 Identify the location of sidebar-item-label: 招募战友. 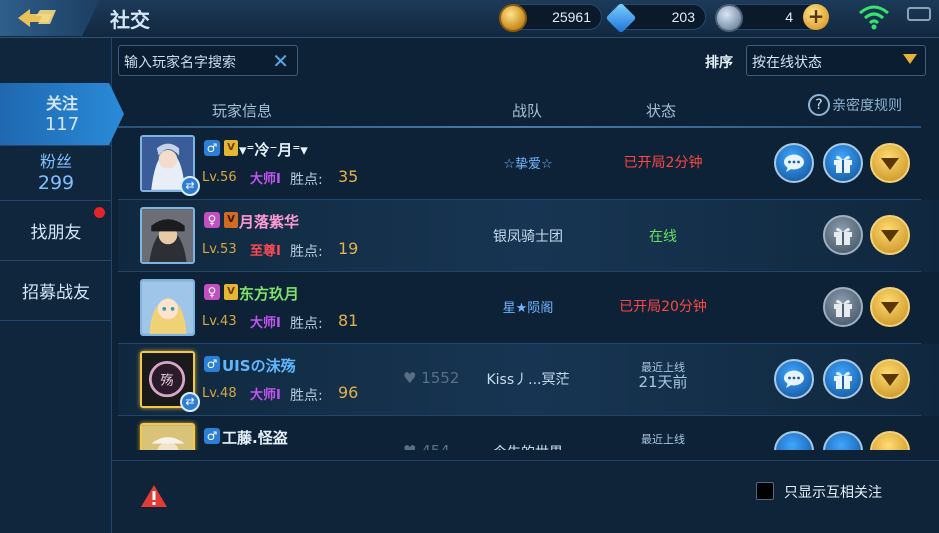
(56, 293).